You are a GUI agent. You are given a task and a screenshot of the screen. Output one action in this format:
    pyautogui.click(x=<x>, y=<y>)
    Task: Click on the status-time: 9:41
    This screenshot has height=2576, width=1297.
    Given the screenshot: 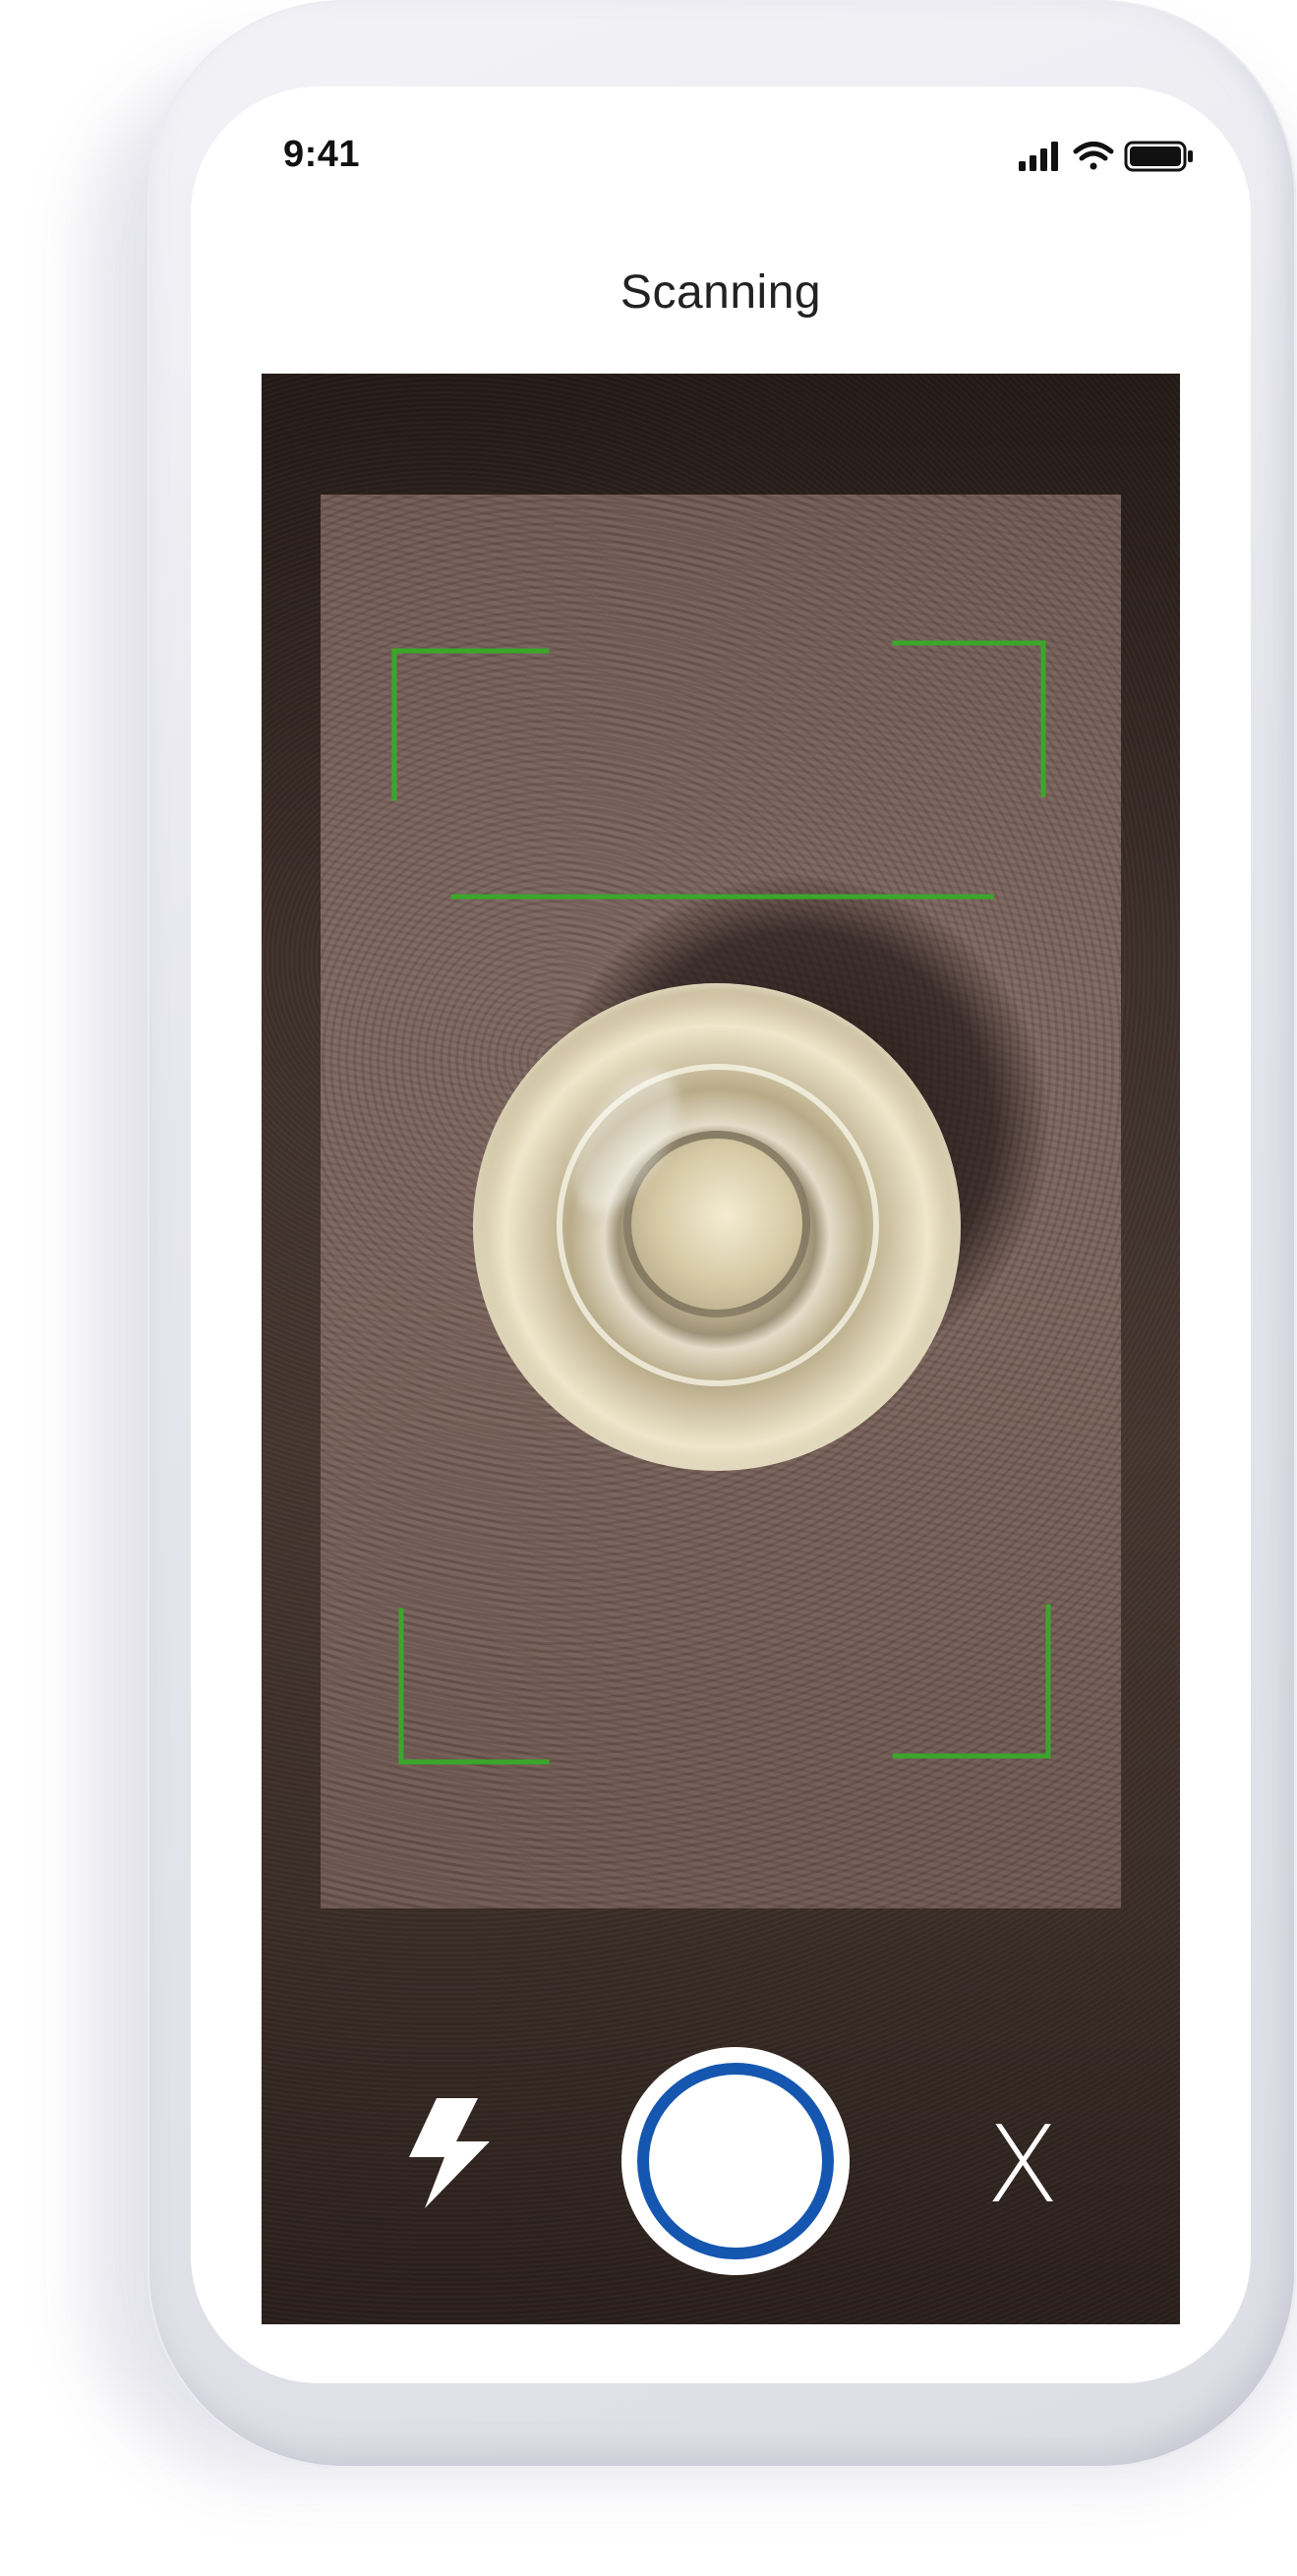 What is the action you would take?
    pyautogui.click(x=322, y=154)
    